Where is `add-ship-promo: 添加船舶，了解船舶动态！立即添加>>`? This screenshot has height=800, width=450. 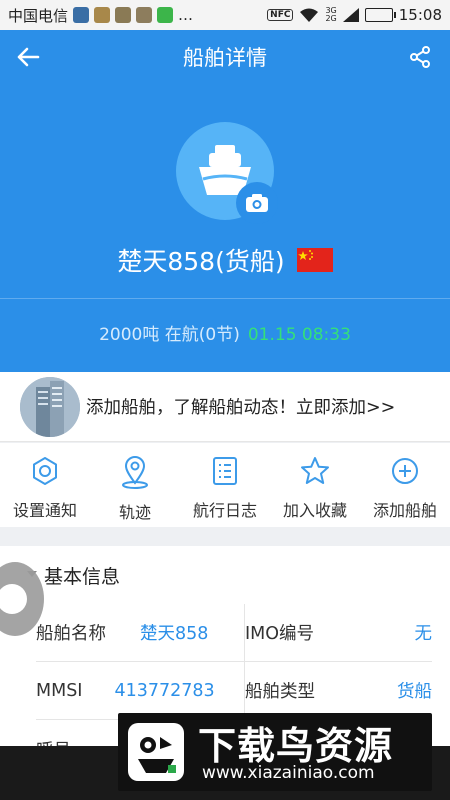
add-ship-promo: 添加船舶，了解船舶动态！立即添加>> is located at coordinates (225, 407).